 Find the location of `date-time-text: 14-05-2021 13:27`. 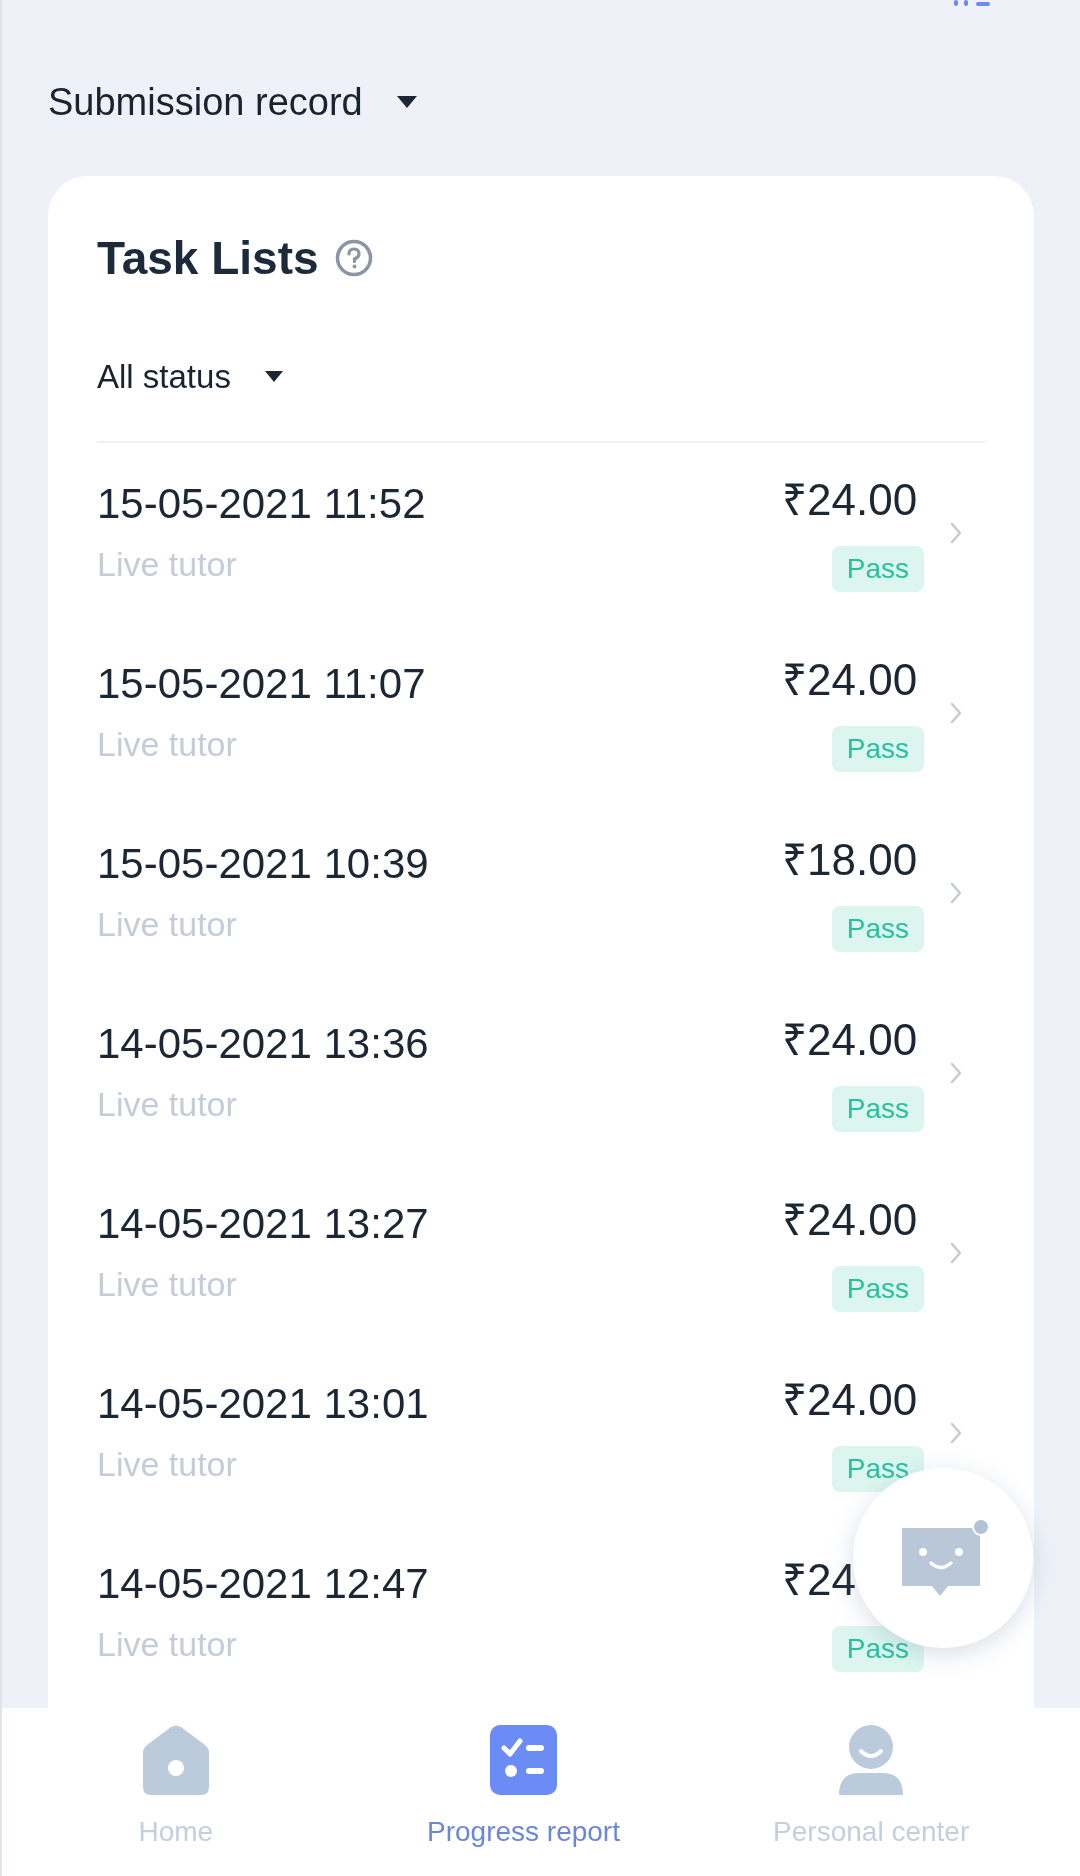

date-time-text: 14-05-2021 13:27 is located at coordinates (263, 1224).